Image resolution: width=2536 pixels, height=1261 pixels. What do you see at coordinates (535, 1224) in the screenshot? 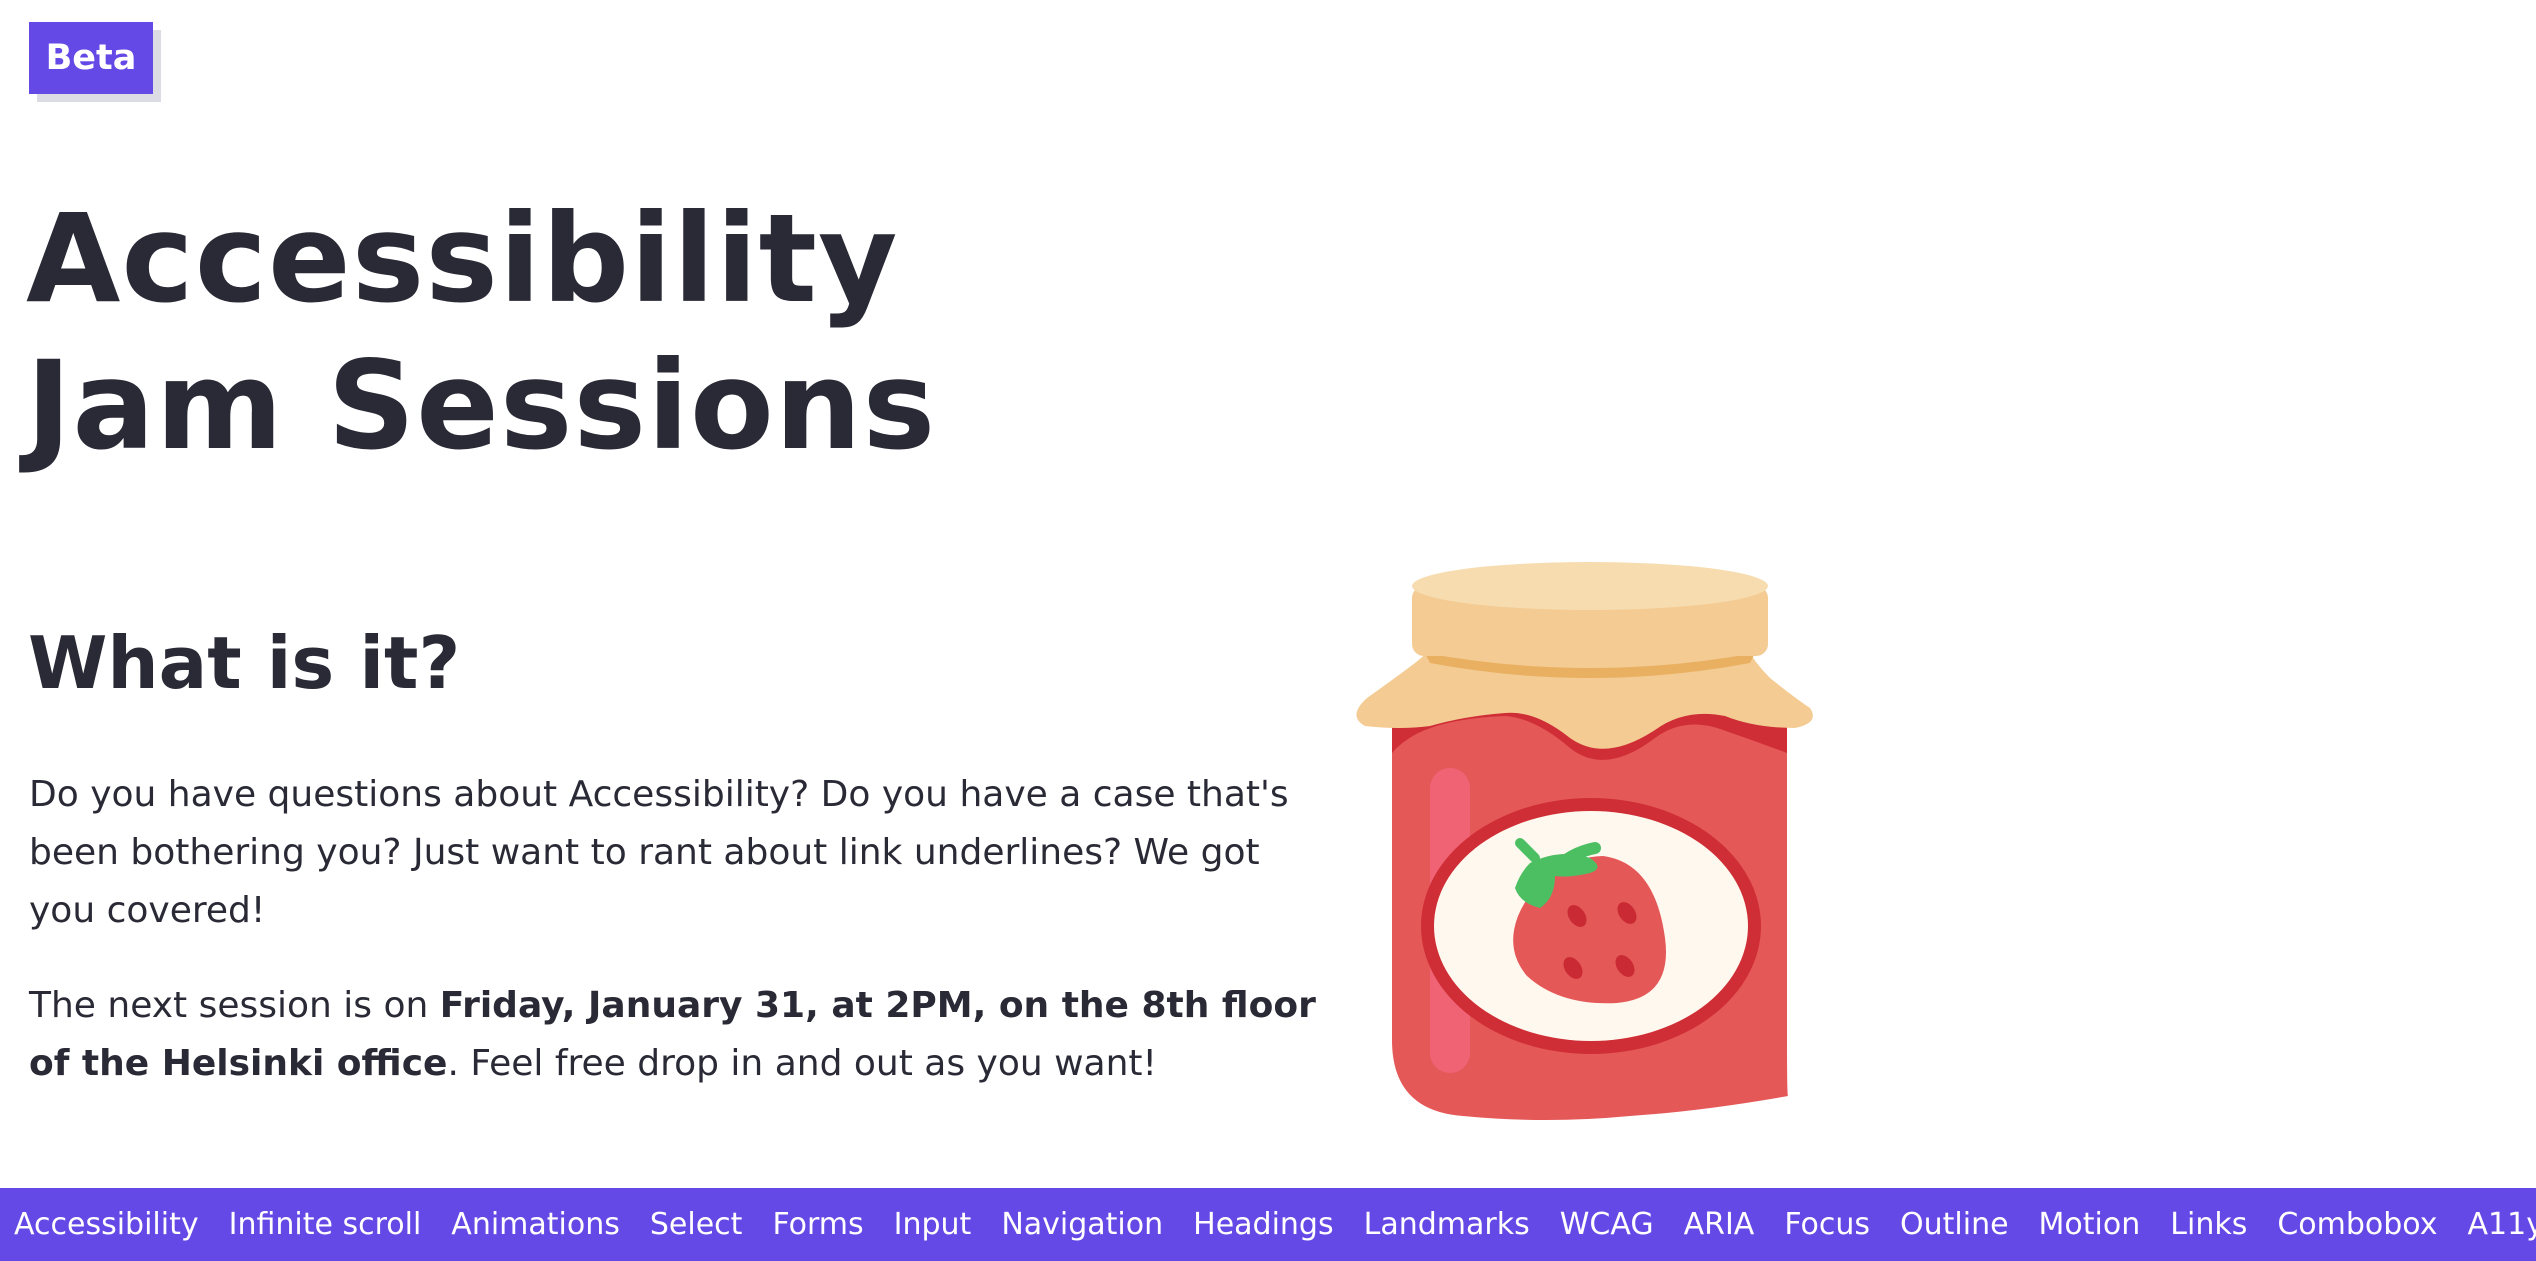
I see `topic-tag: Animations` at bounding box center [535, 1224].